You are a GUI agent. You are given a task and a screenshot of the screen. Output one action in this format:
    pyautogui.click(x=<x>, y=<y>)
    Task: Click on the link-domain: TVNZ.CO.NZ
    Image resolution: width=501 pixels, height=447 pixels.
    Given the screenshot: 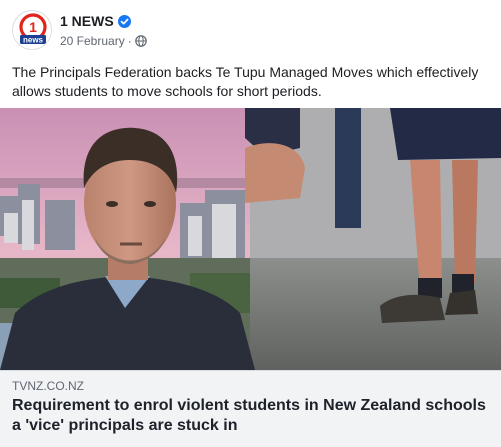 What is the action you would take?
    pyautogui.click(x=48, y=386)
    